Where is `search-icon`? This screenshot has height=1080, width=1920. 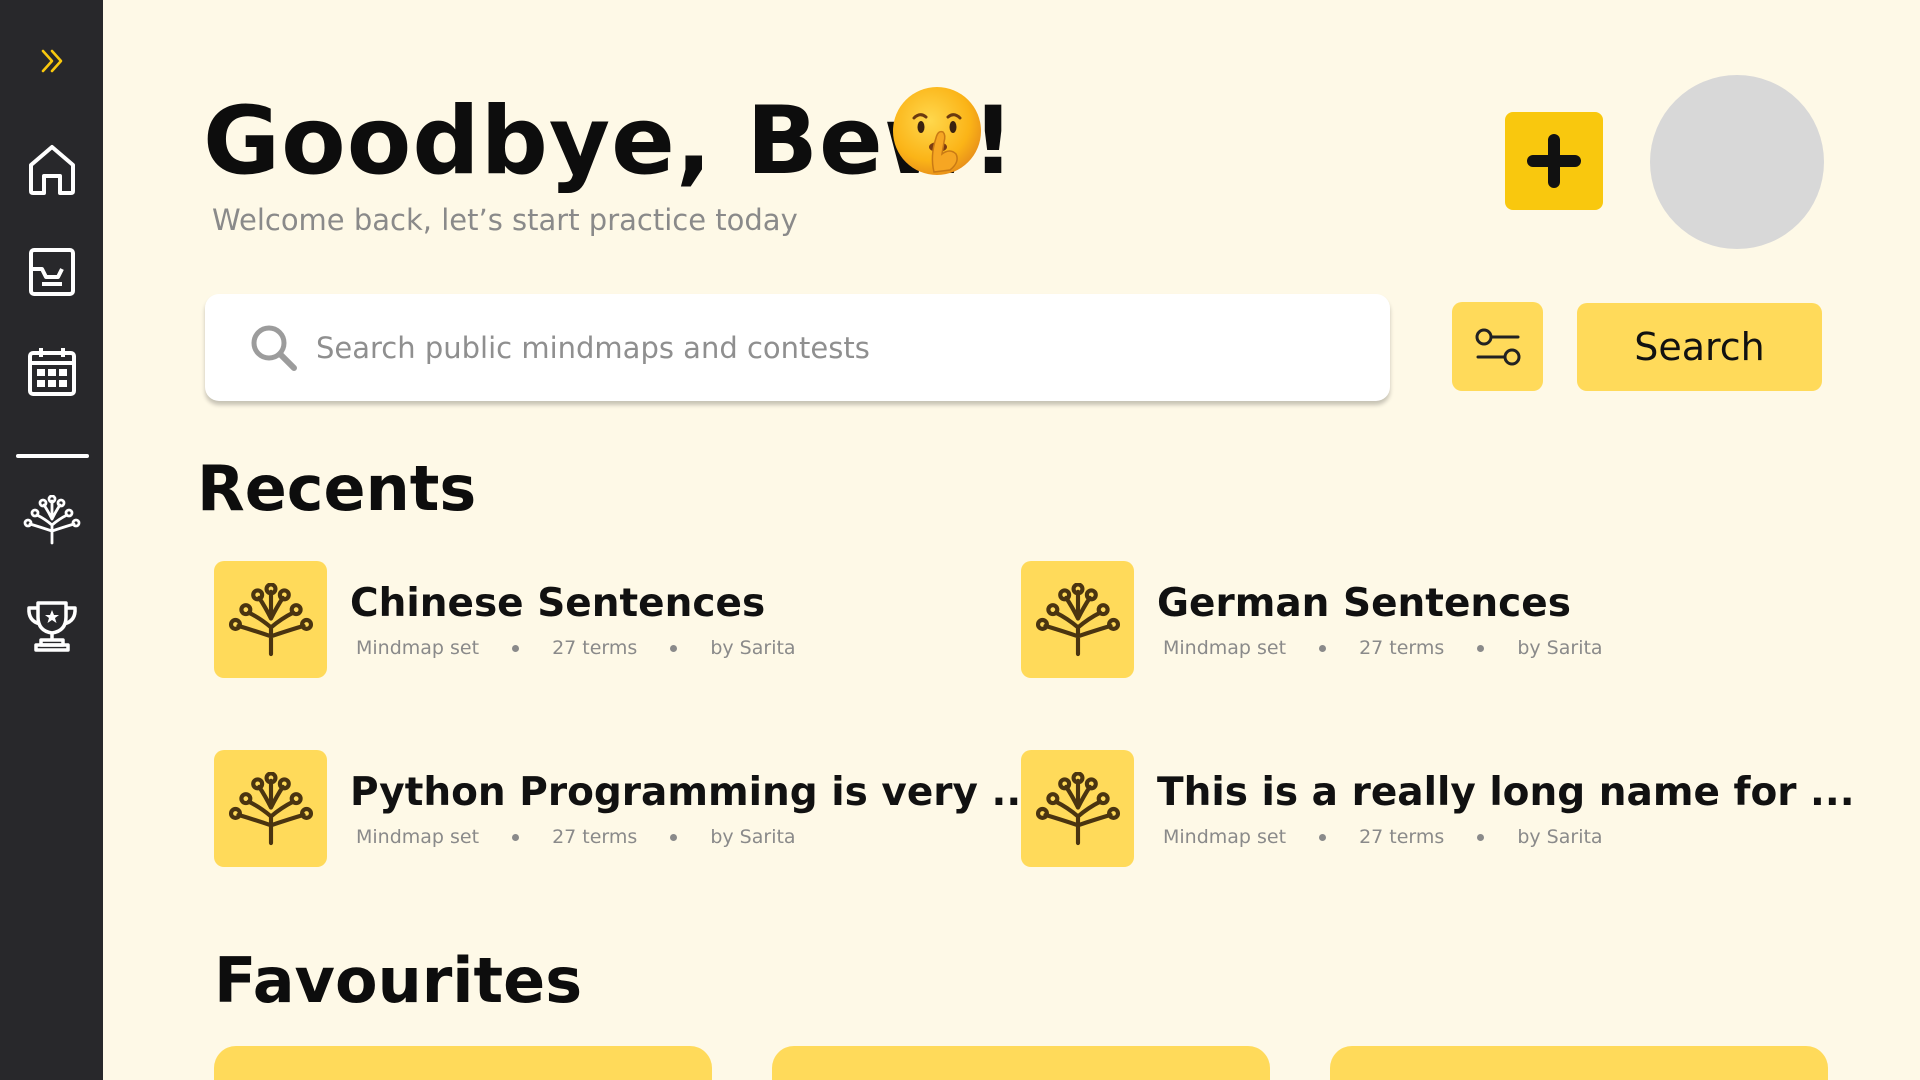 search-icon is located at coordinates (274, 348).